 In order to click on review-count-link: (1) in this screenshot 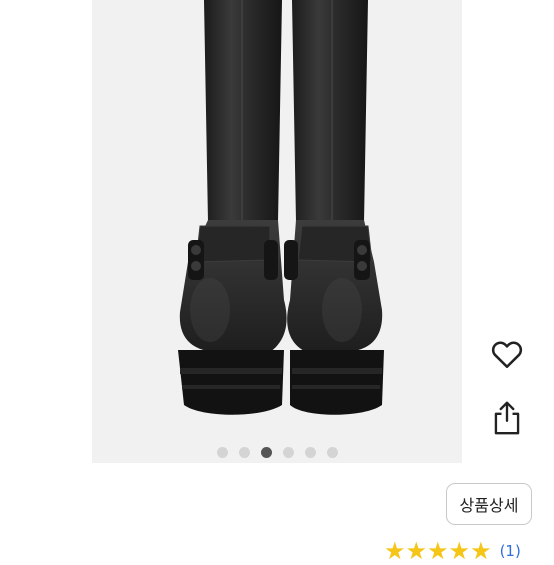, I will do `click(510, 551)`.